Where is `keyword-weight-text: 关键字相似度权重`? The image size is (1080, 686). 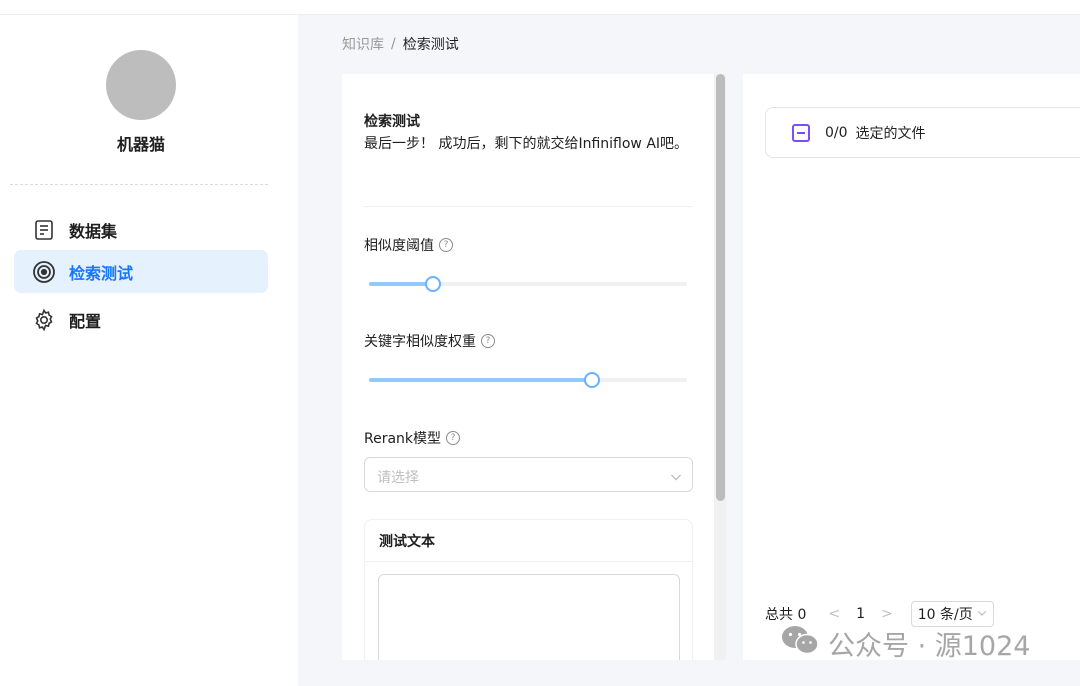
keyword-weight-text: 关键字相似度权重 is located at coordinates (420, 342).